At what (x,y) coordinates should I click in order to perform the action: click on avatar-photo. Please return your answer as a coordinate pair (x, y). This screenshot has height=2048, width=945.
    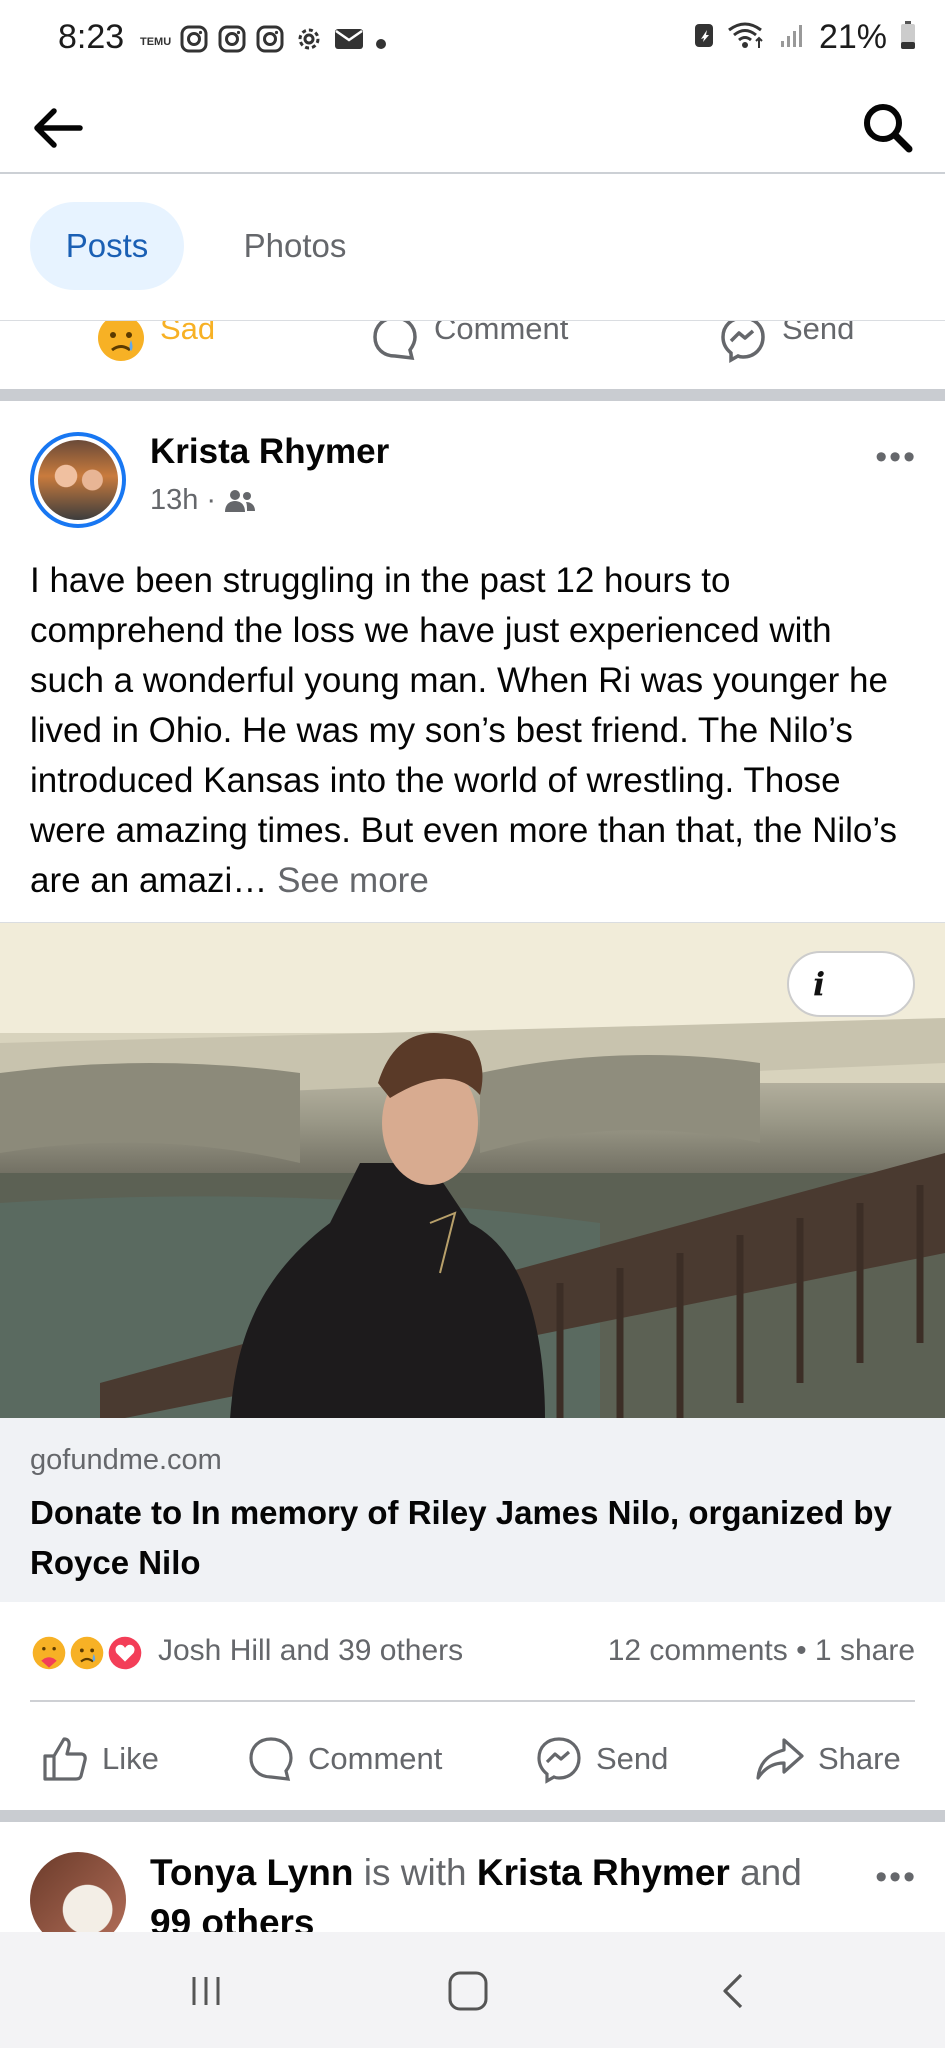
    Looking at the image, I should click on (78, 480).